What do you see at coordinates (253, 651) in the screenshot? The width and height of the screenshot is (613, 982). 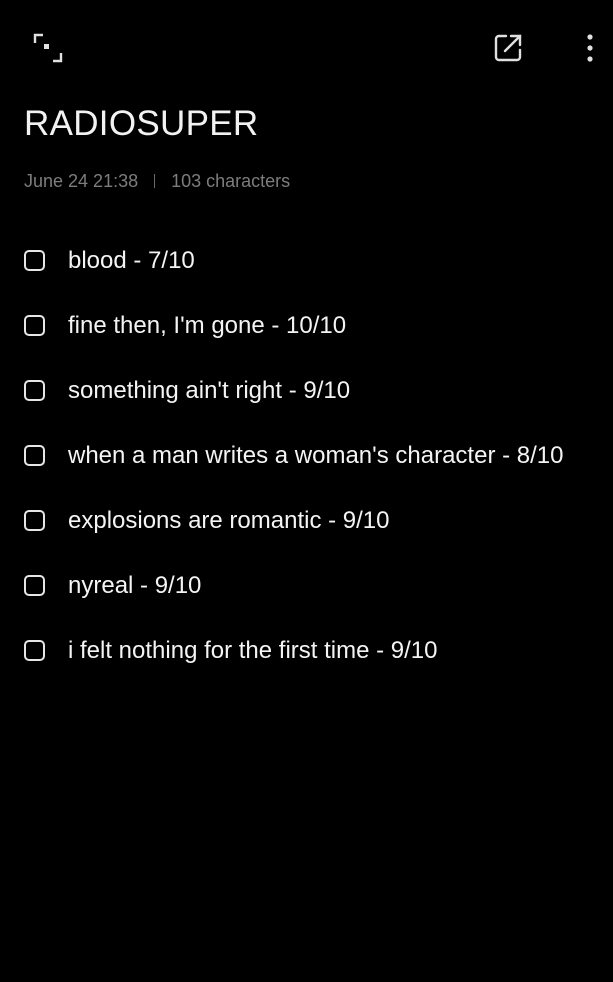 I see `checklist-item-text: i felt nothing for the first time - 9/10` at bounding box center [253, 651].